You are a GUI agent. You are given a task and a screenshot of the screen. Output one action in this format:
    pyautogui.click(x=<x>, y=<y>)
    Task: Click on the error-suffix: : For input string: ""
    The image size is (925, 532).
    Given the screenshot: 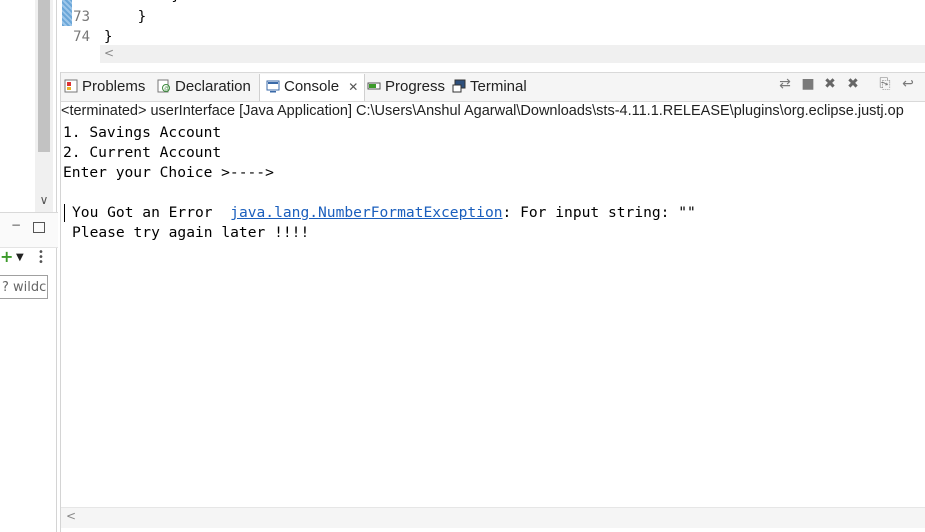 What is the action you would take?
    pyautogui.click(x=599, y=212)
    